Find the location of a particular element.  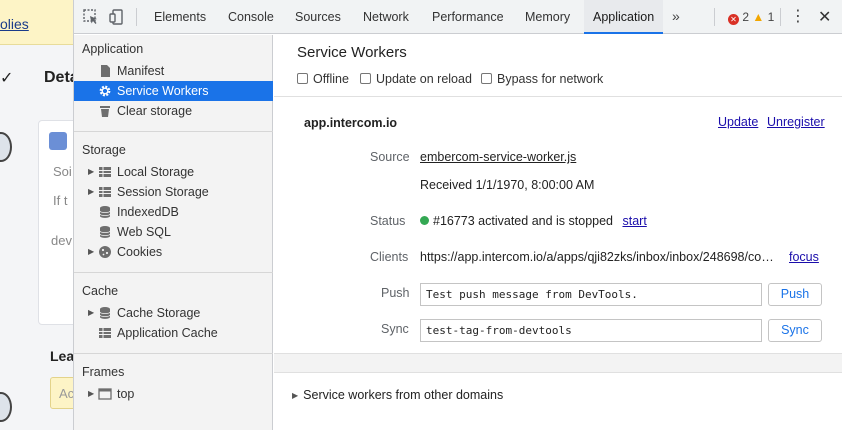

sidebar-item-indexeddb: IndexedDB is located at coordinates (173, 212).